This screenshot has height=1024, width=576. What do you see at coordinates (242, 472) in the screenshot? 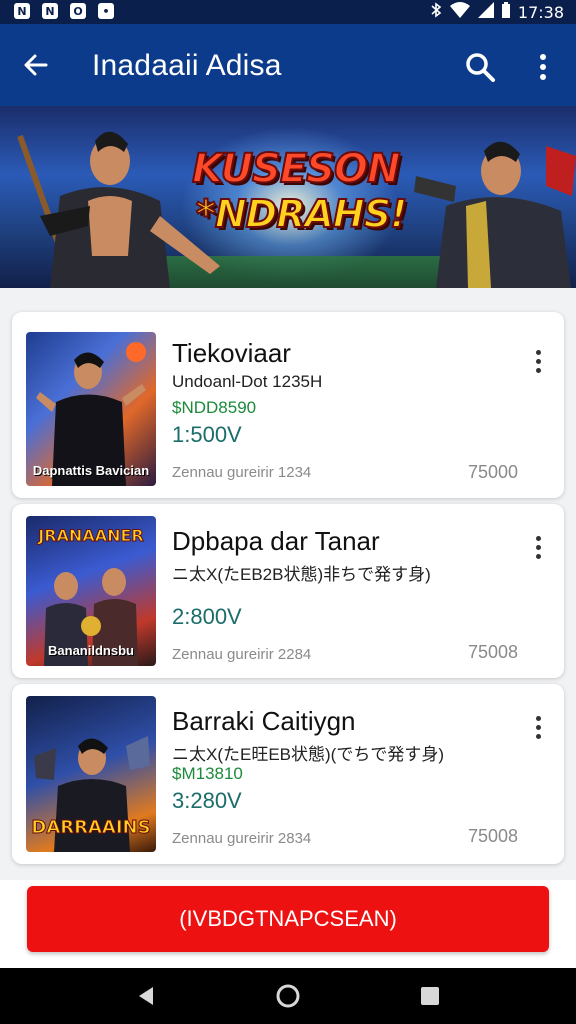
I see `item-meta: Zennau gureirir 1234` at bounding box center [242, 472].